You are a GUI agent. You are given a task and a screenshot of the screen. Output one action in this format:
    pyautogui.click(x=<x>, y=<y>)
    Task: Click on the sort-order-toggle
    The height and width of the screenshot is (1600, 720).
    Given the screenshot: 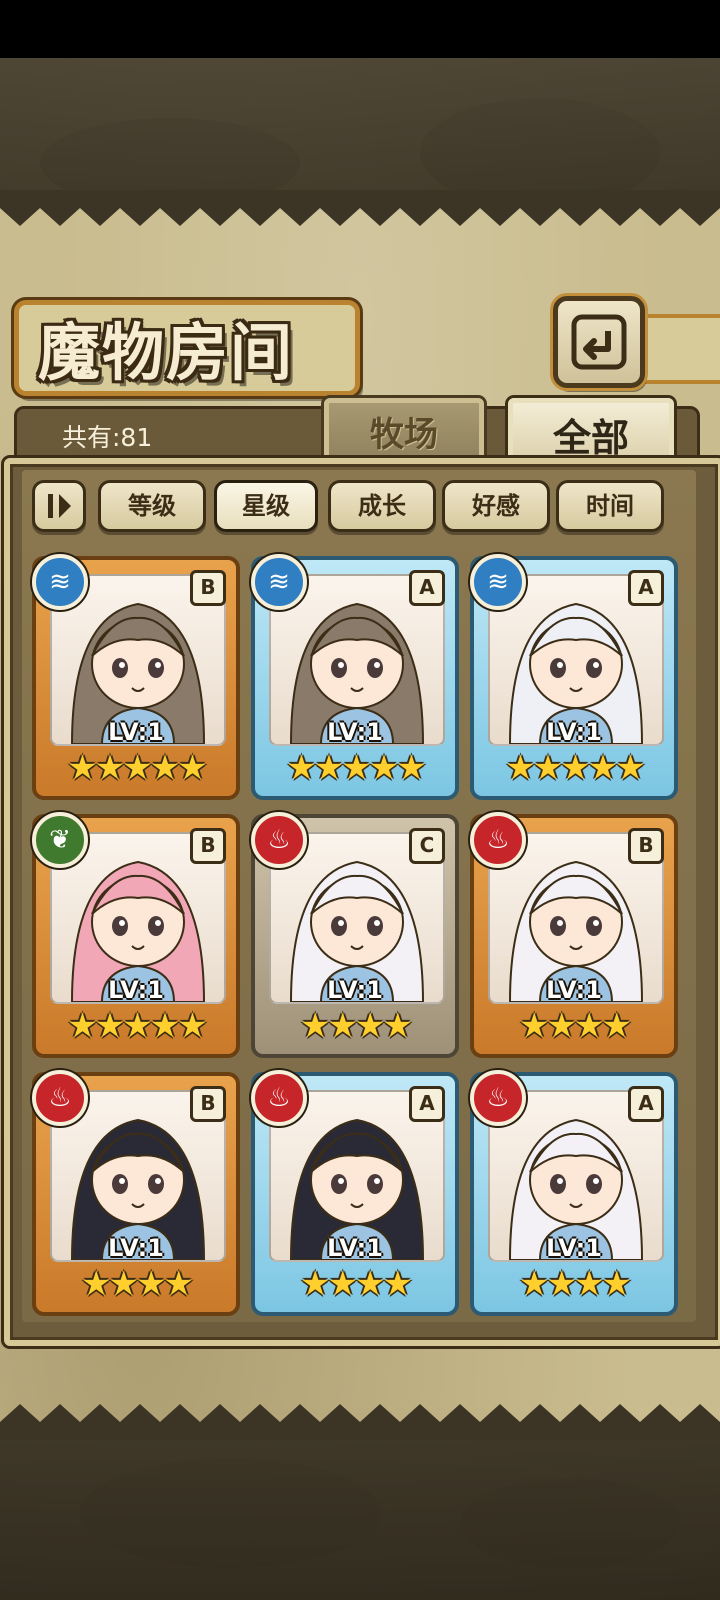 What is the action you would take?
    pyautogui.click(x=59, y=506)
    